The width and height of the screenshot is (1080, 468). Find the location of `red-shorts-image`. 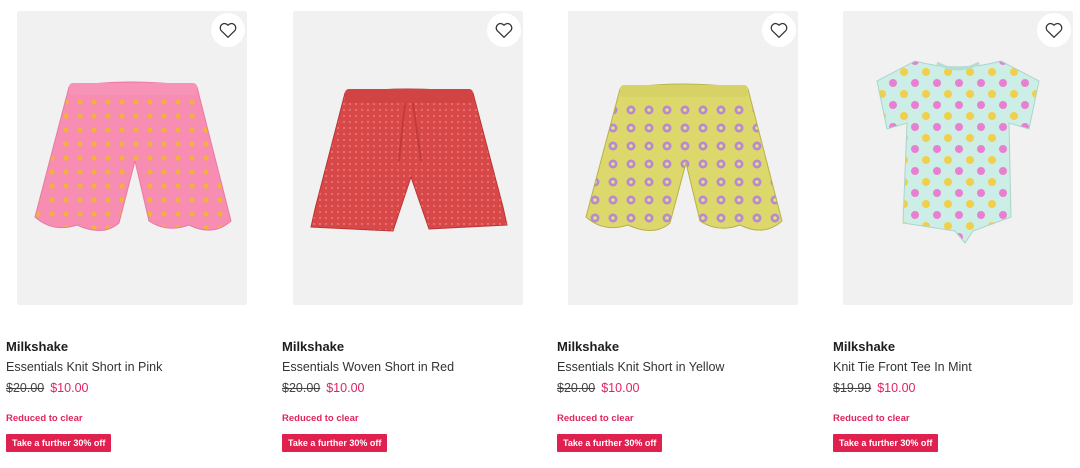

red-shorts-image is located at coordinates (409, 160).